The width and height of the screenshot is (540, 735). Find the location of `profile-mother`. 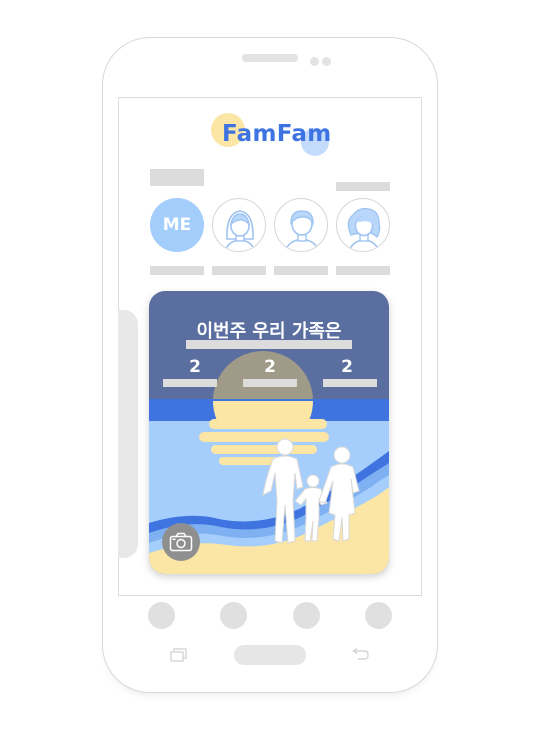

profile-mother is located at coordinates (363, 225).